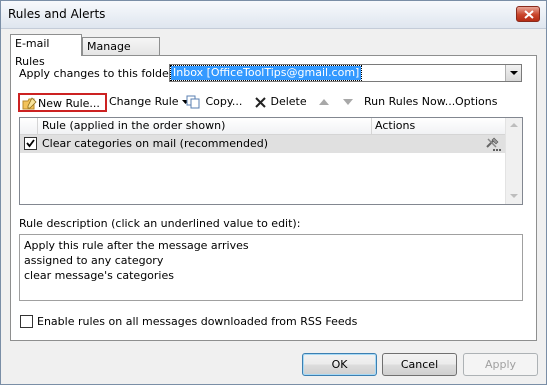  What do you see at coordinates (133, 125) in the screenshot?
I see `column-header-rule: Rule (applied in the order shown)` at bounding box center [133, 125].